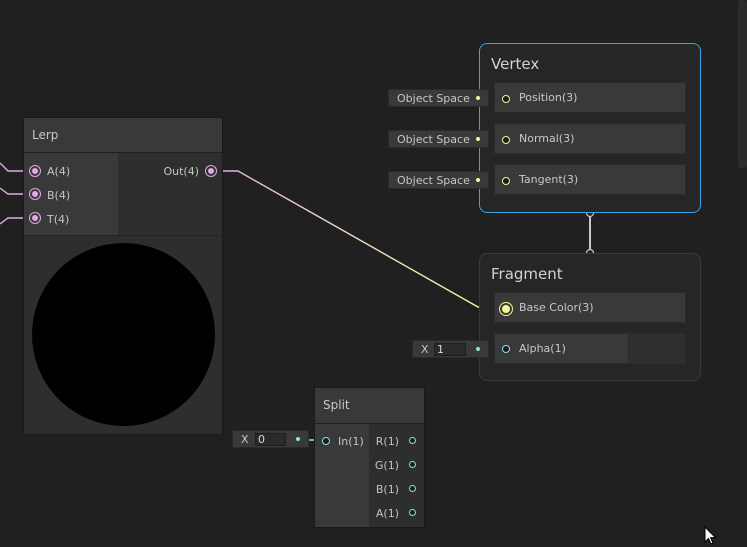 This screenshot has width=747, height=547. What do you see at coordinates (387, 441) in the screenshot?
I see `split-output-r-label: R(1)` at bounding box center [387, 441].